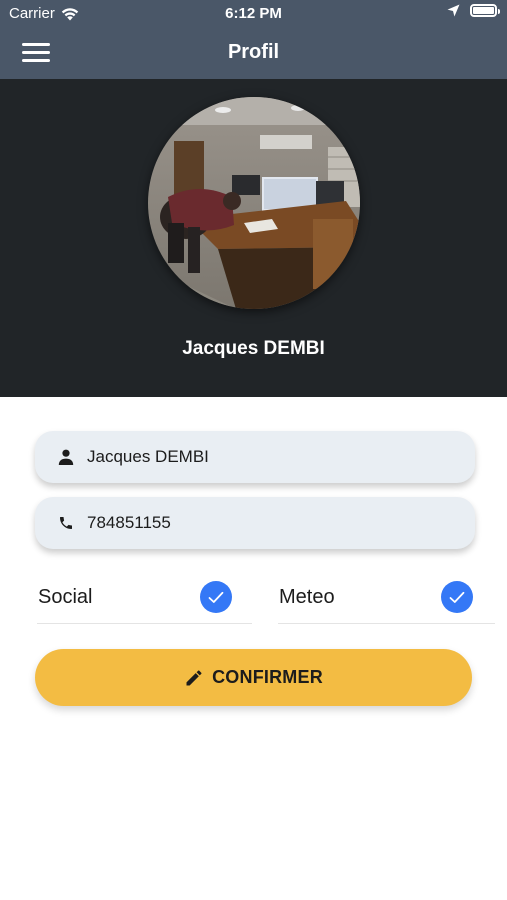 This screenshot has height=900, width=507. Describe the element at coordinates (66, 523) in the screenshot. I see `phone-icon` at that location.